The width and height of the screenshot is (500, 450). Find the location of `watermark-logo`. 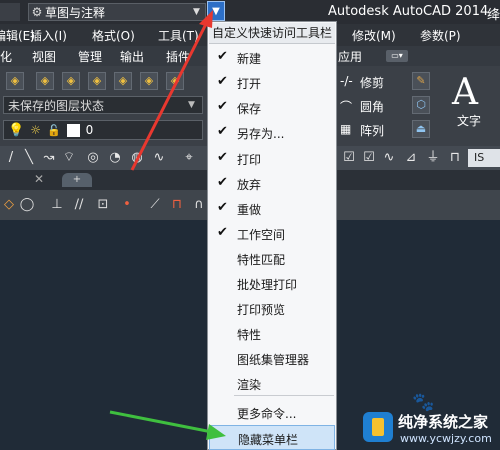

watermark-logo is located at coordinates (378, 427).